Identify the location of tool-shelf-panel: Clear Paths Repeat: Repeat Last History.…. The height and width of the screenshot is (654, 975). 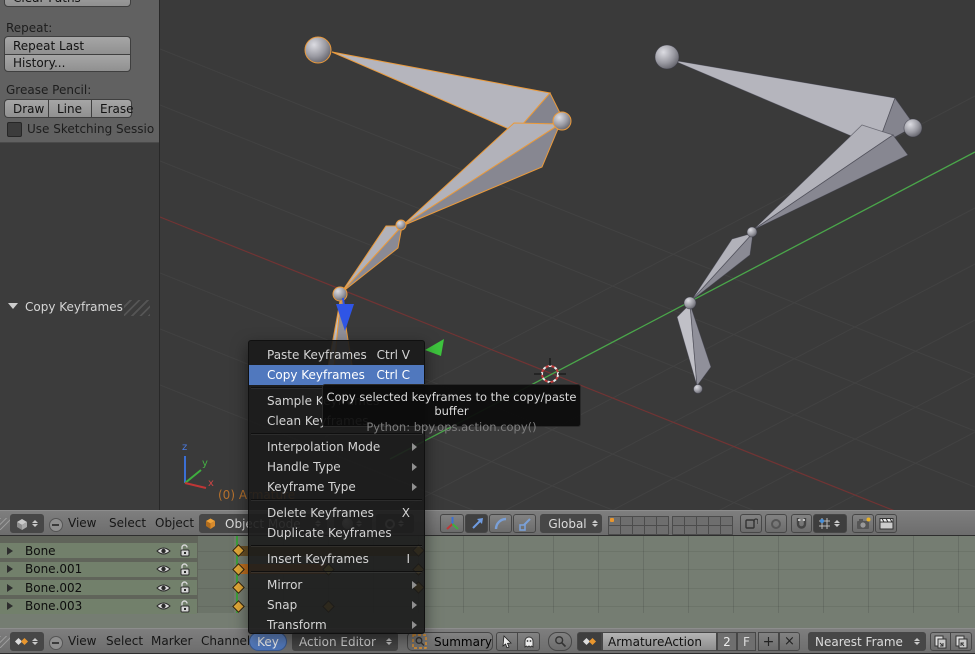
(79, 71).